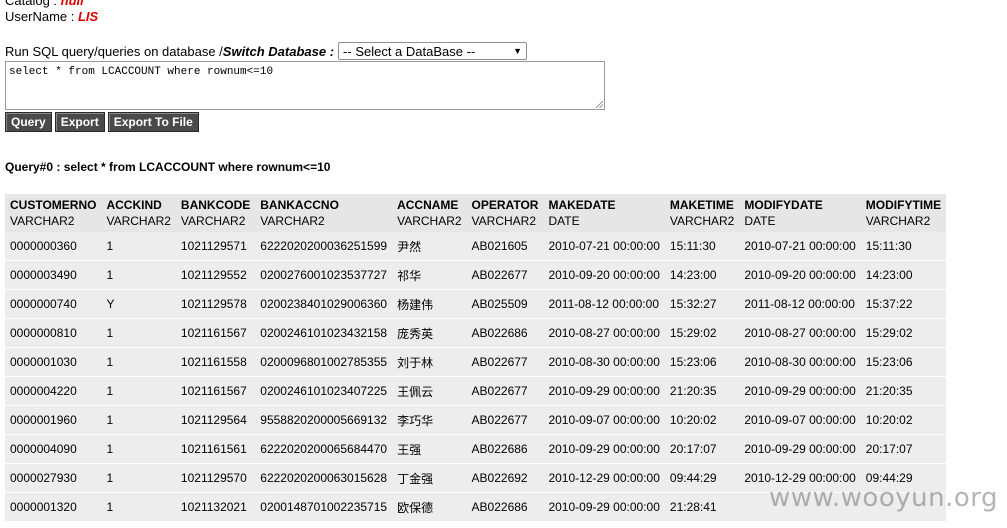  Describe the element at coordinates (604, 275) in the screenshot. I see `table-cell: 2010-09-20 00:00:00` at that location.